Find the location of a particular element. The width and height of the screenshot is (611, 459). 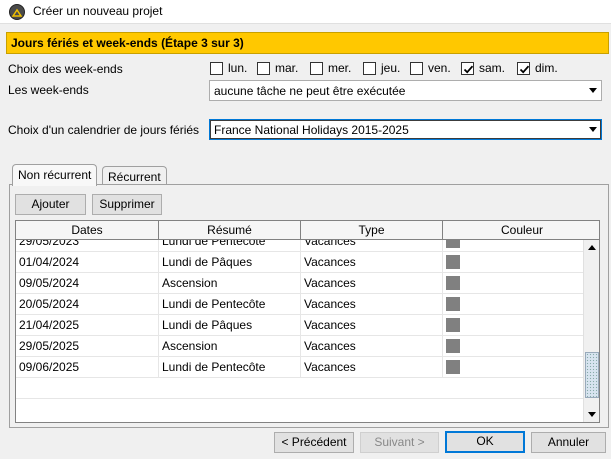

next-button: Suivant > is located at coordinates (399, 442).